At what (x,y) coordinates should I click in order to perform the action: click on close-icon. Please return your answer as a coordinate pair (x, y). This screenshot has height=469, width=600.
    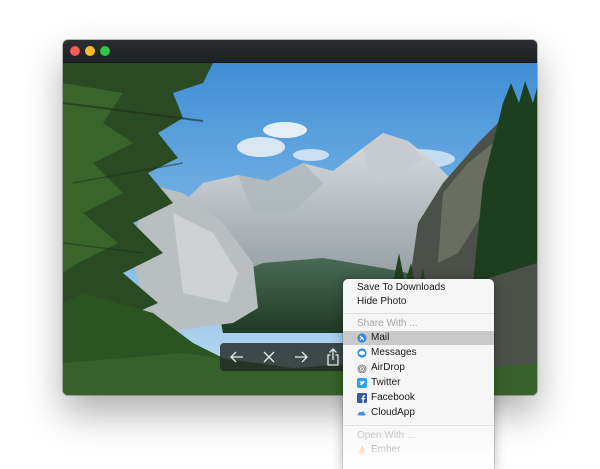
    Looking at the image, I should click on (269, 357).